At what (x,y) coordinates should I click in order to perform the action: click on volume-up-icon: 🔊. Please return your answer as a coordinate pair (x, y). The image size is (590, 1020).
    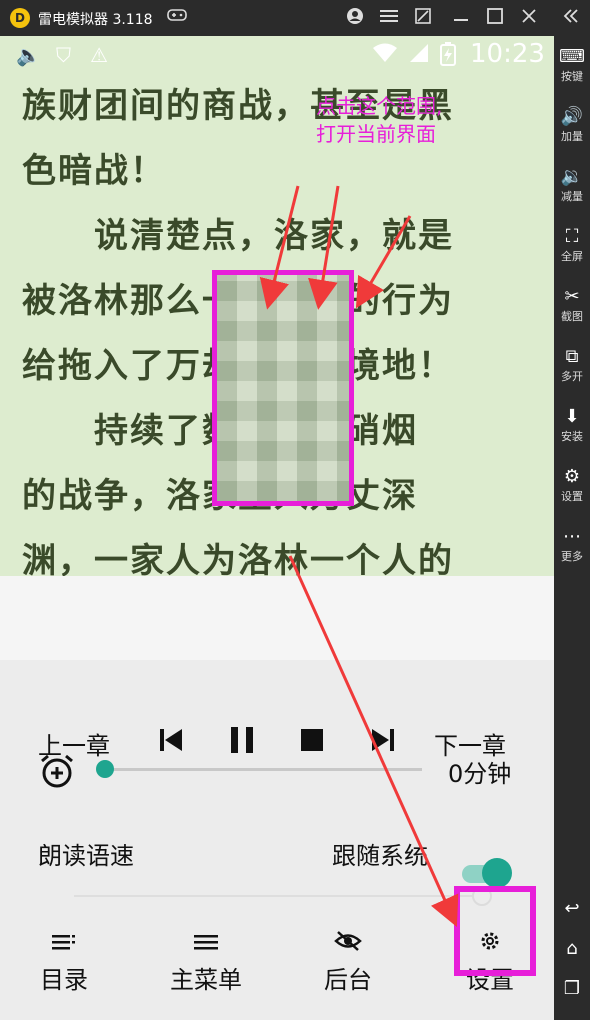
    Looking at the image, I should click on (572, 116).